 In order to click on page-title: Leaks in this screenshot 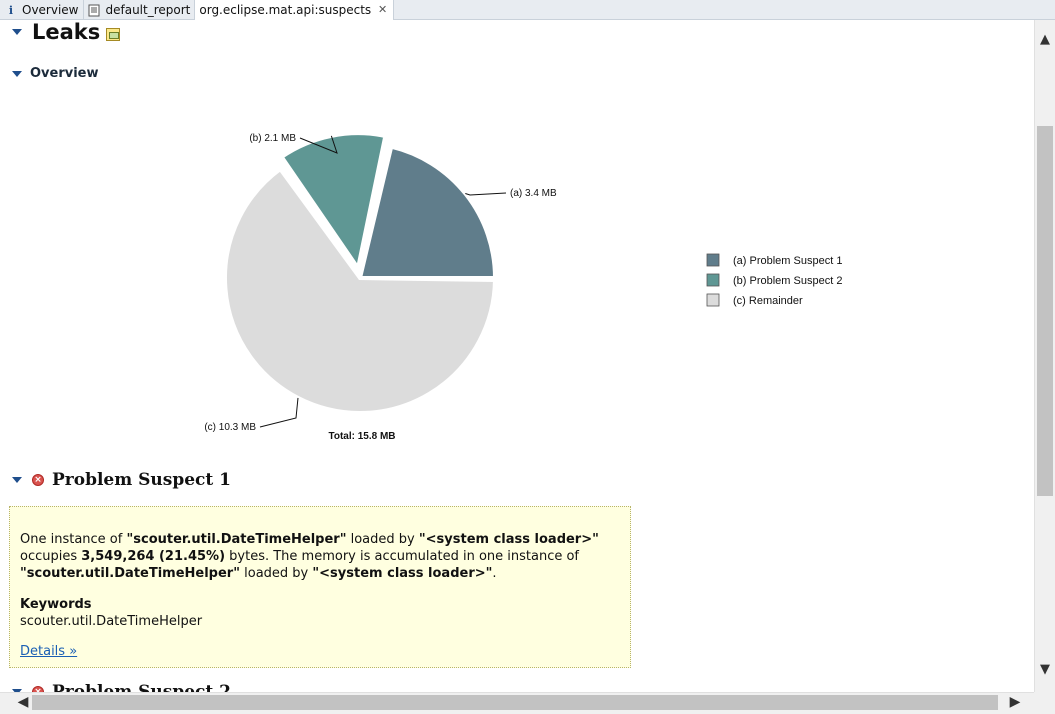, I will do `click(66, 32)`.